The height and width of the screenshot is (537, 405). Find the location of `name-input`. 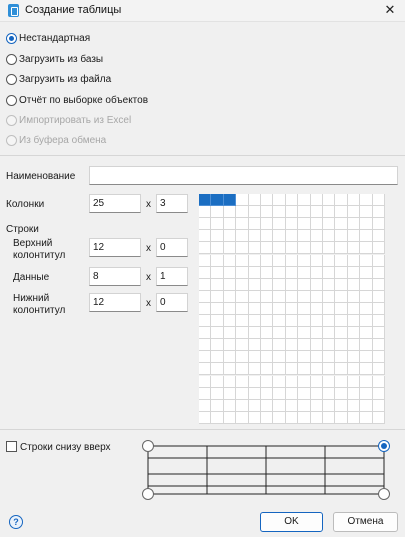

name-input is located at coordinates (243, 175).